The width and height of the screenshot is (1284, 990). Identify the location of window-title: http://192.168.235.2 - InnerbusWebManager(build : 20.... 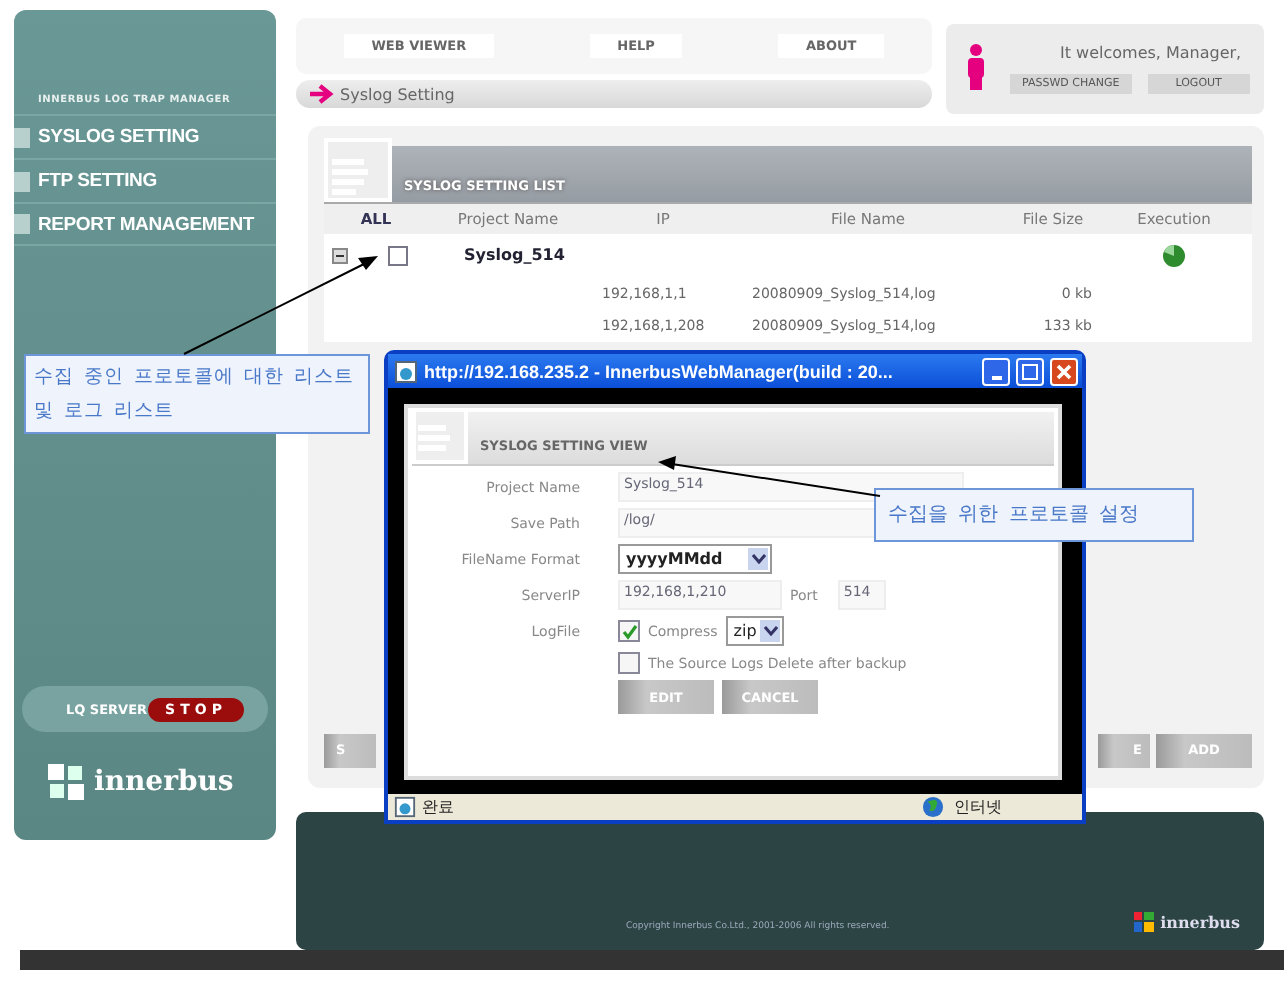
(659, 371).